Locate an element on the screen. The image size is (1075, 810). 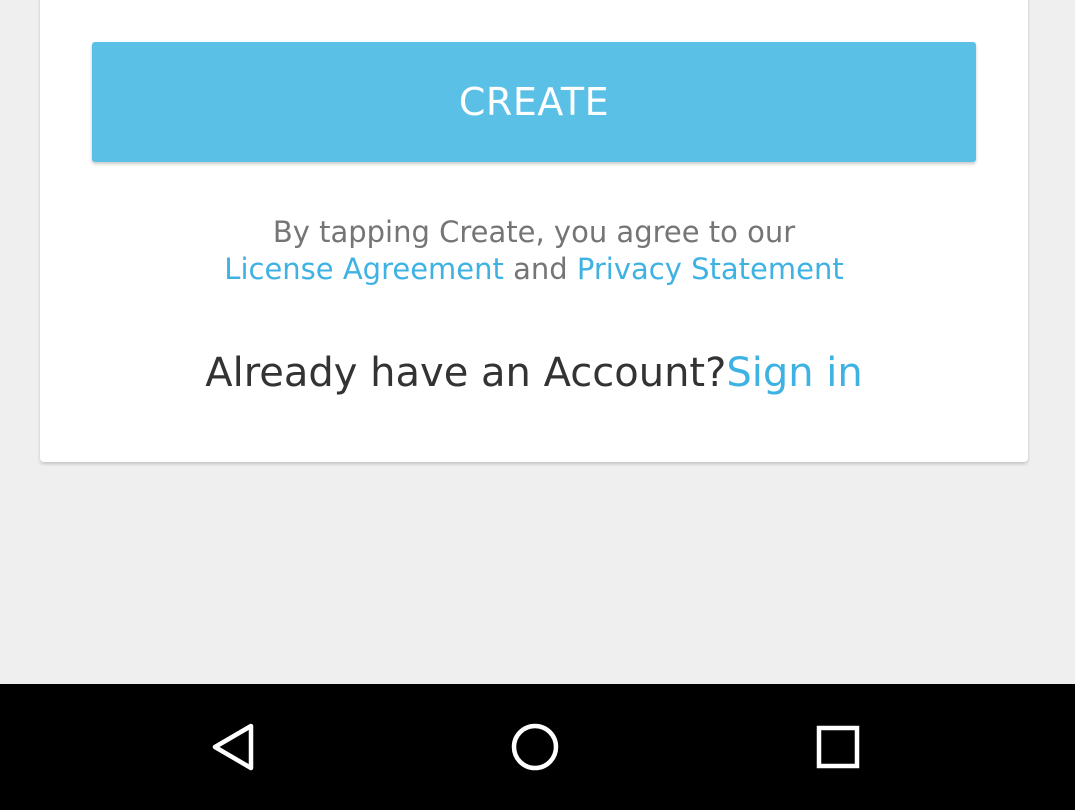
create-button-label: CREATE is located at coordinates (534, 102).